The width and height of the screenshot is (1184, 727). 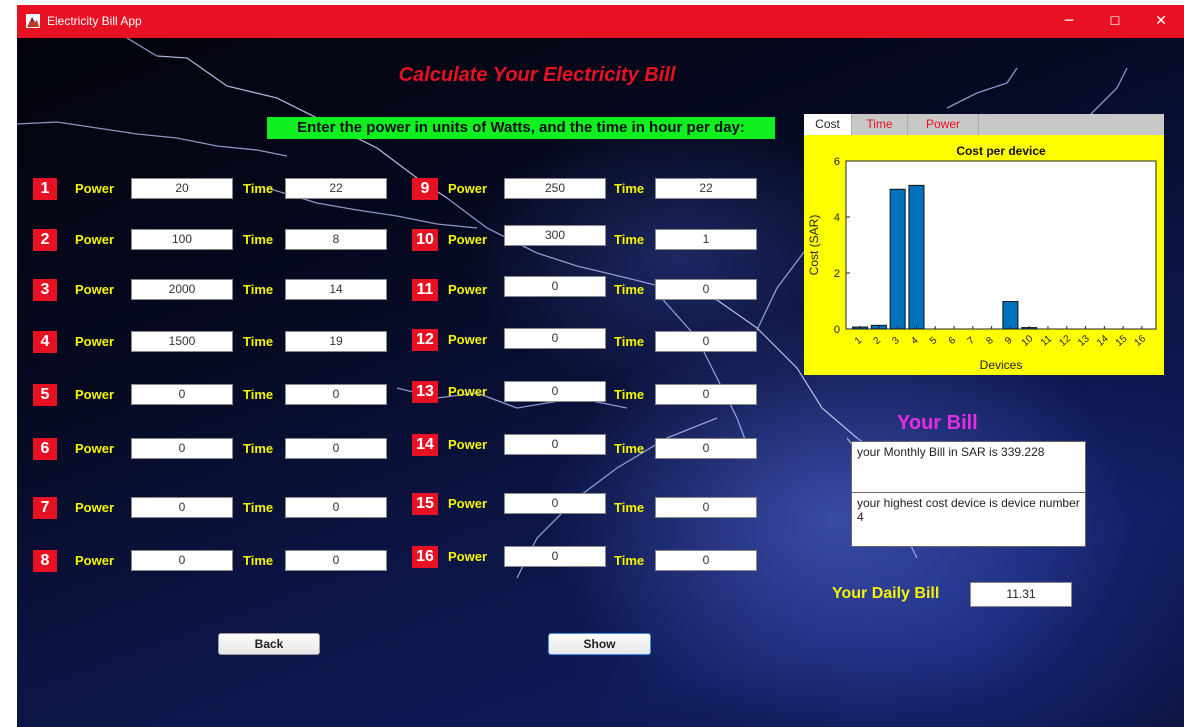 I want to click on device-number: 13, so click(x=425, y=392).